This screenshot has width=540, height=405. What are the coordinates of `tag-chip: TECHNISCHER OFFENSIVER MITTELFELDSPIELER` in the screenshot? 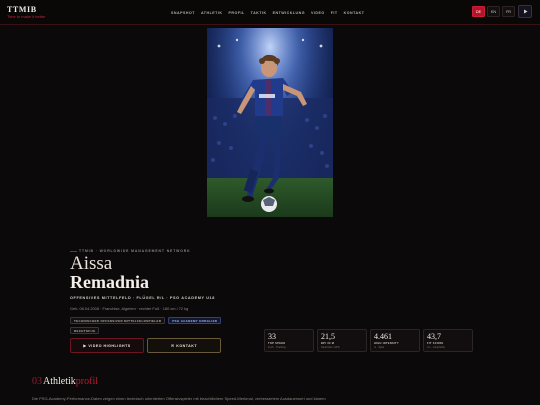 It's located at (118, 320).